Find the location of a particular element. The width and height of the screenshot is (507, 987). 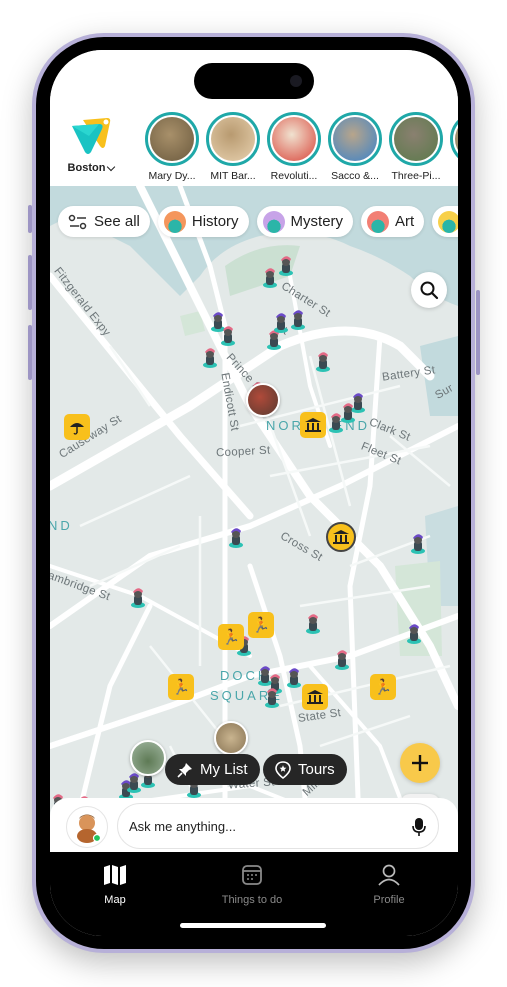

search-icon is located at coordinates (429, 290).